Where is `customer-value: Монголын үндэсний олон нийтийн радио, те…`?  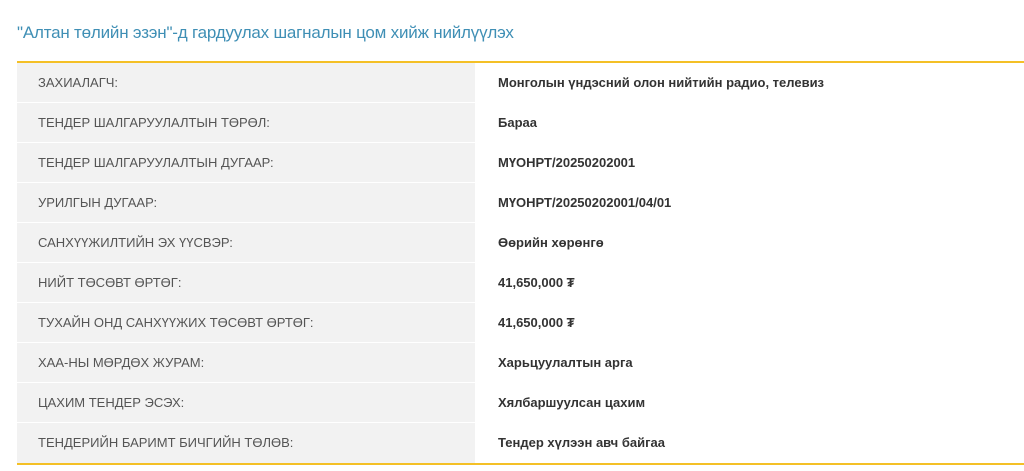
customer-value: Монголын үндэсний олон нийтийн радио, те… is located at coordinates (749, 82).